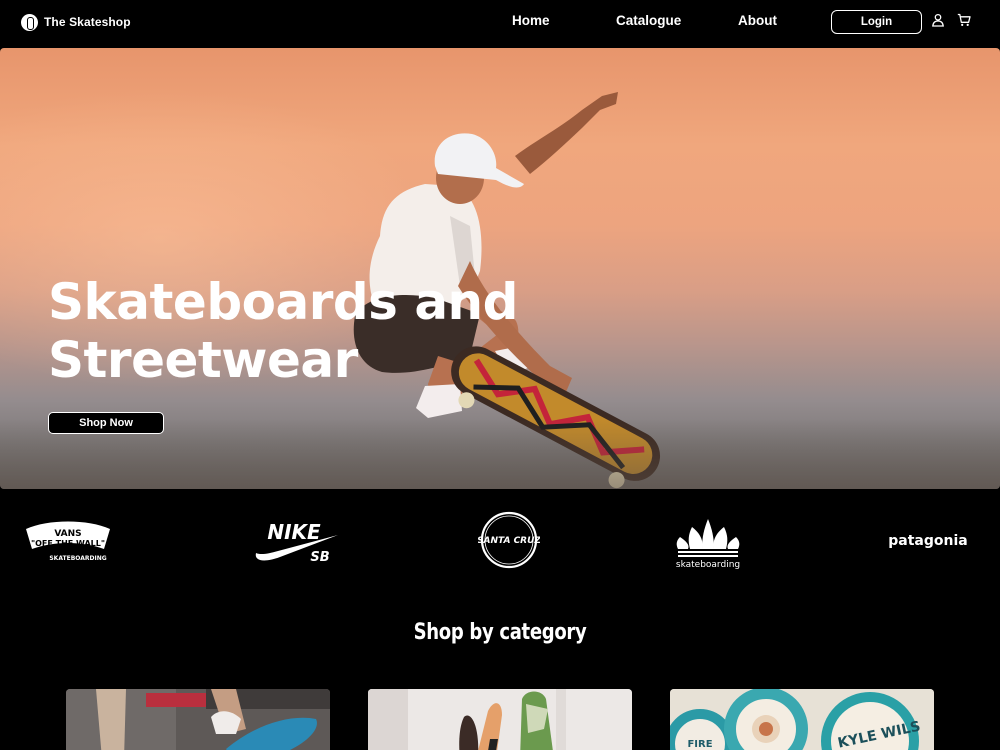 Image resolution: width=1000 pixels, height=750 pixels. Describe the element at coordinates (708, 540) in the screenshot. I see `brand-adidas: skateboarding` at that location.